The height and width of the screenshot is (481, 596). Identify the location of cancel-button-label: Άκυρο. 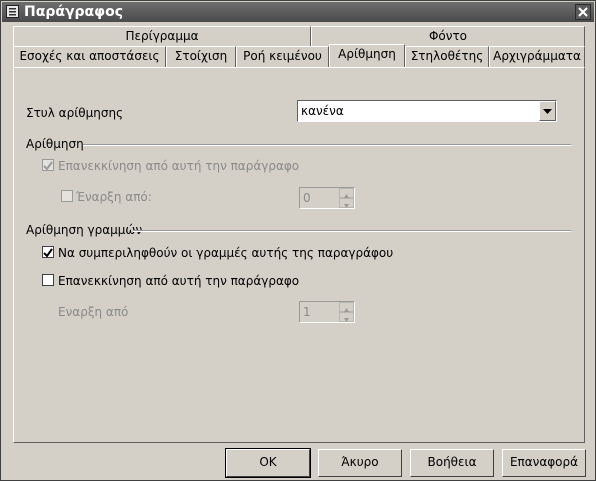
(360, 462).